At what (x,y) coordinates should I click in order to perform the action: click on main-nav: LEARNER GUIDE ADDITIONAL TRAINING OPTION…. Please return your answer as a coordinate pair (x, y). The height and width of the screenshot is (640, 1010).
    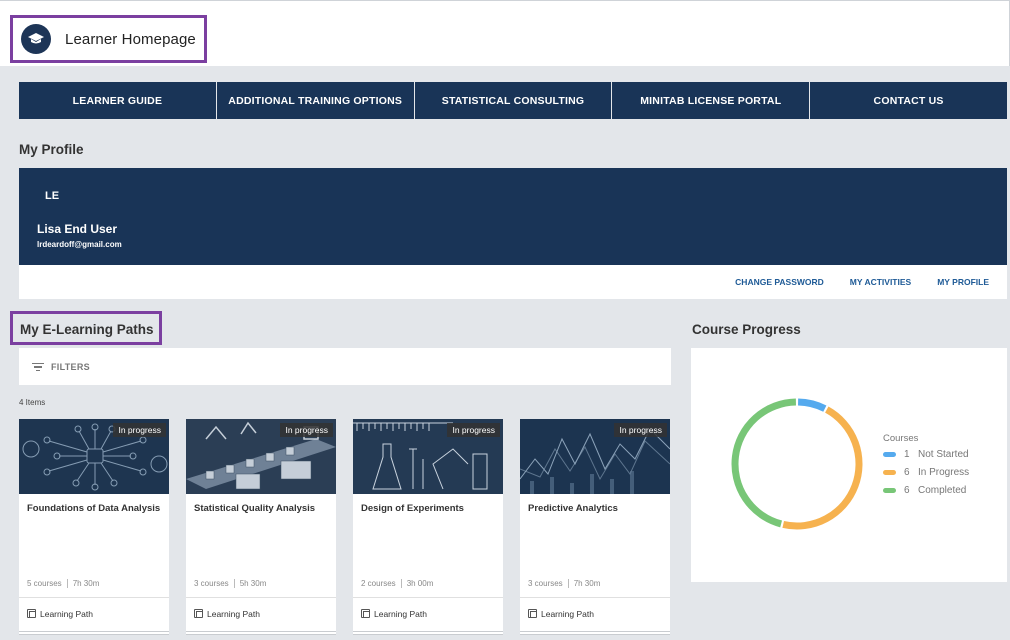
    Looking at the image, I should click on (513, 100).